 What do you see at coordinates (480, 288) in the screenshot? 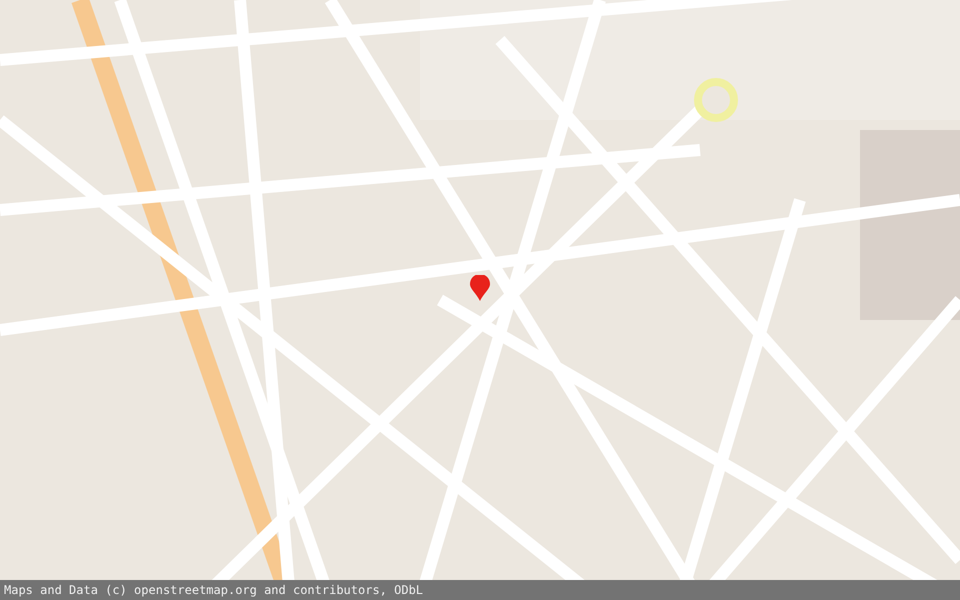
I see `map-pin-icon` at bounding box center [480, 288].